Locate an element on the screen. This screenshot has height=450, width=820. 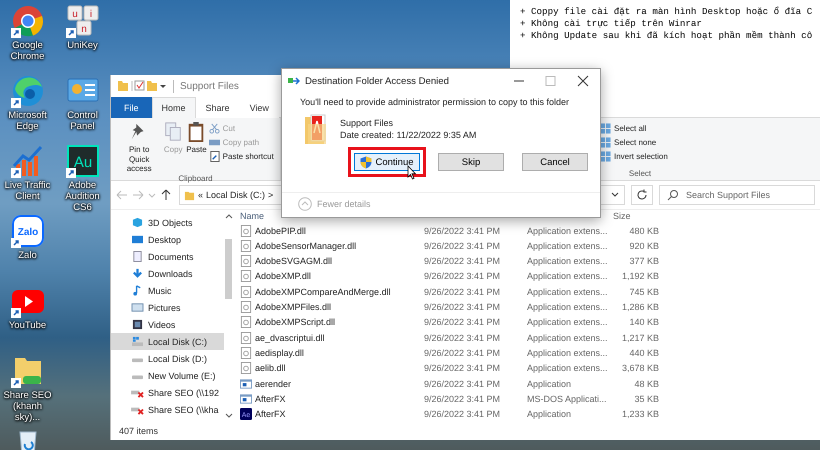
navigation-item: Local Disk (D:) is located at coordinates (167, 358).